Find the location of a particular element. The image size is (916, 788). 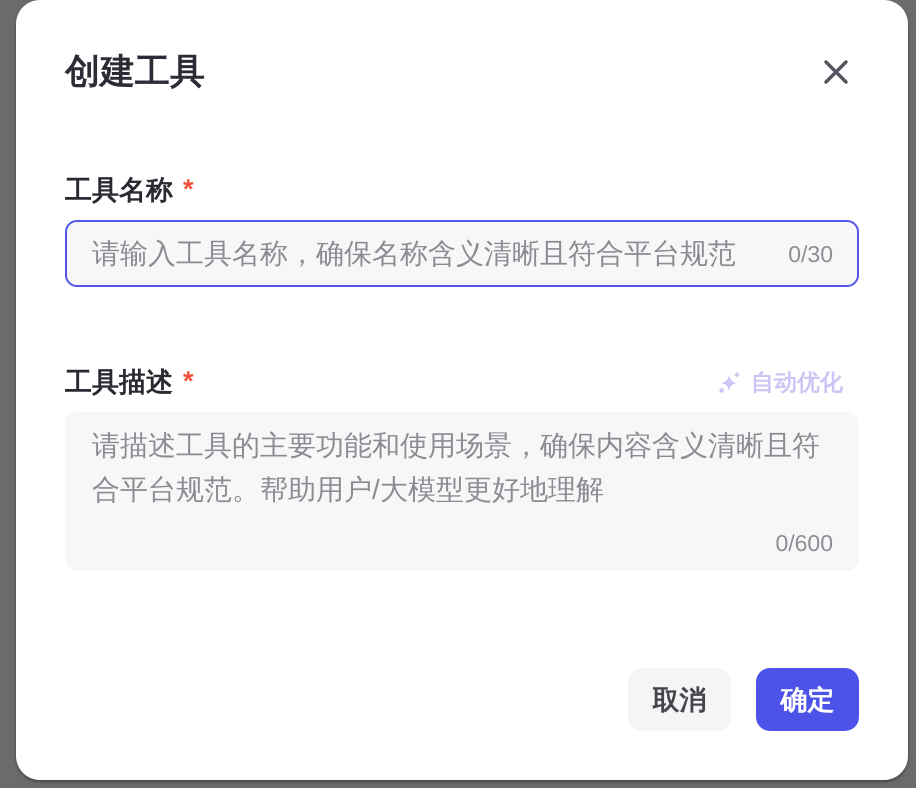

field-label: 工具描述 is located at coordinates (119, 382).